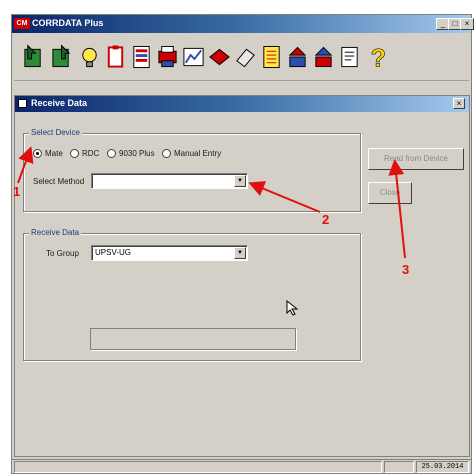 The width and height of the screenshot is (475, 475). What do you see at coordinates (292, 308) in the screenshot?
I see `mouse-cursor-icon` at bounding box center [292, 308].